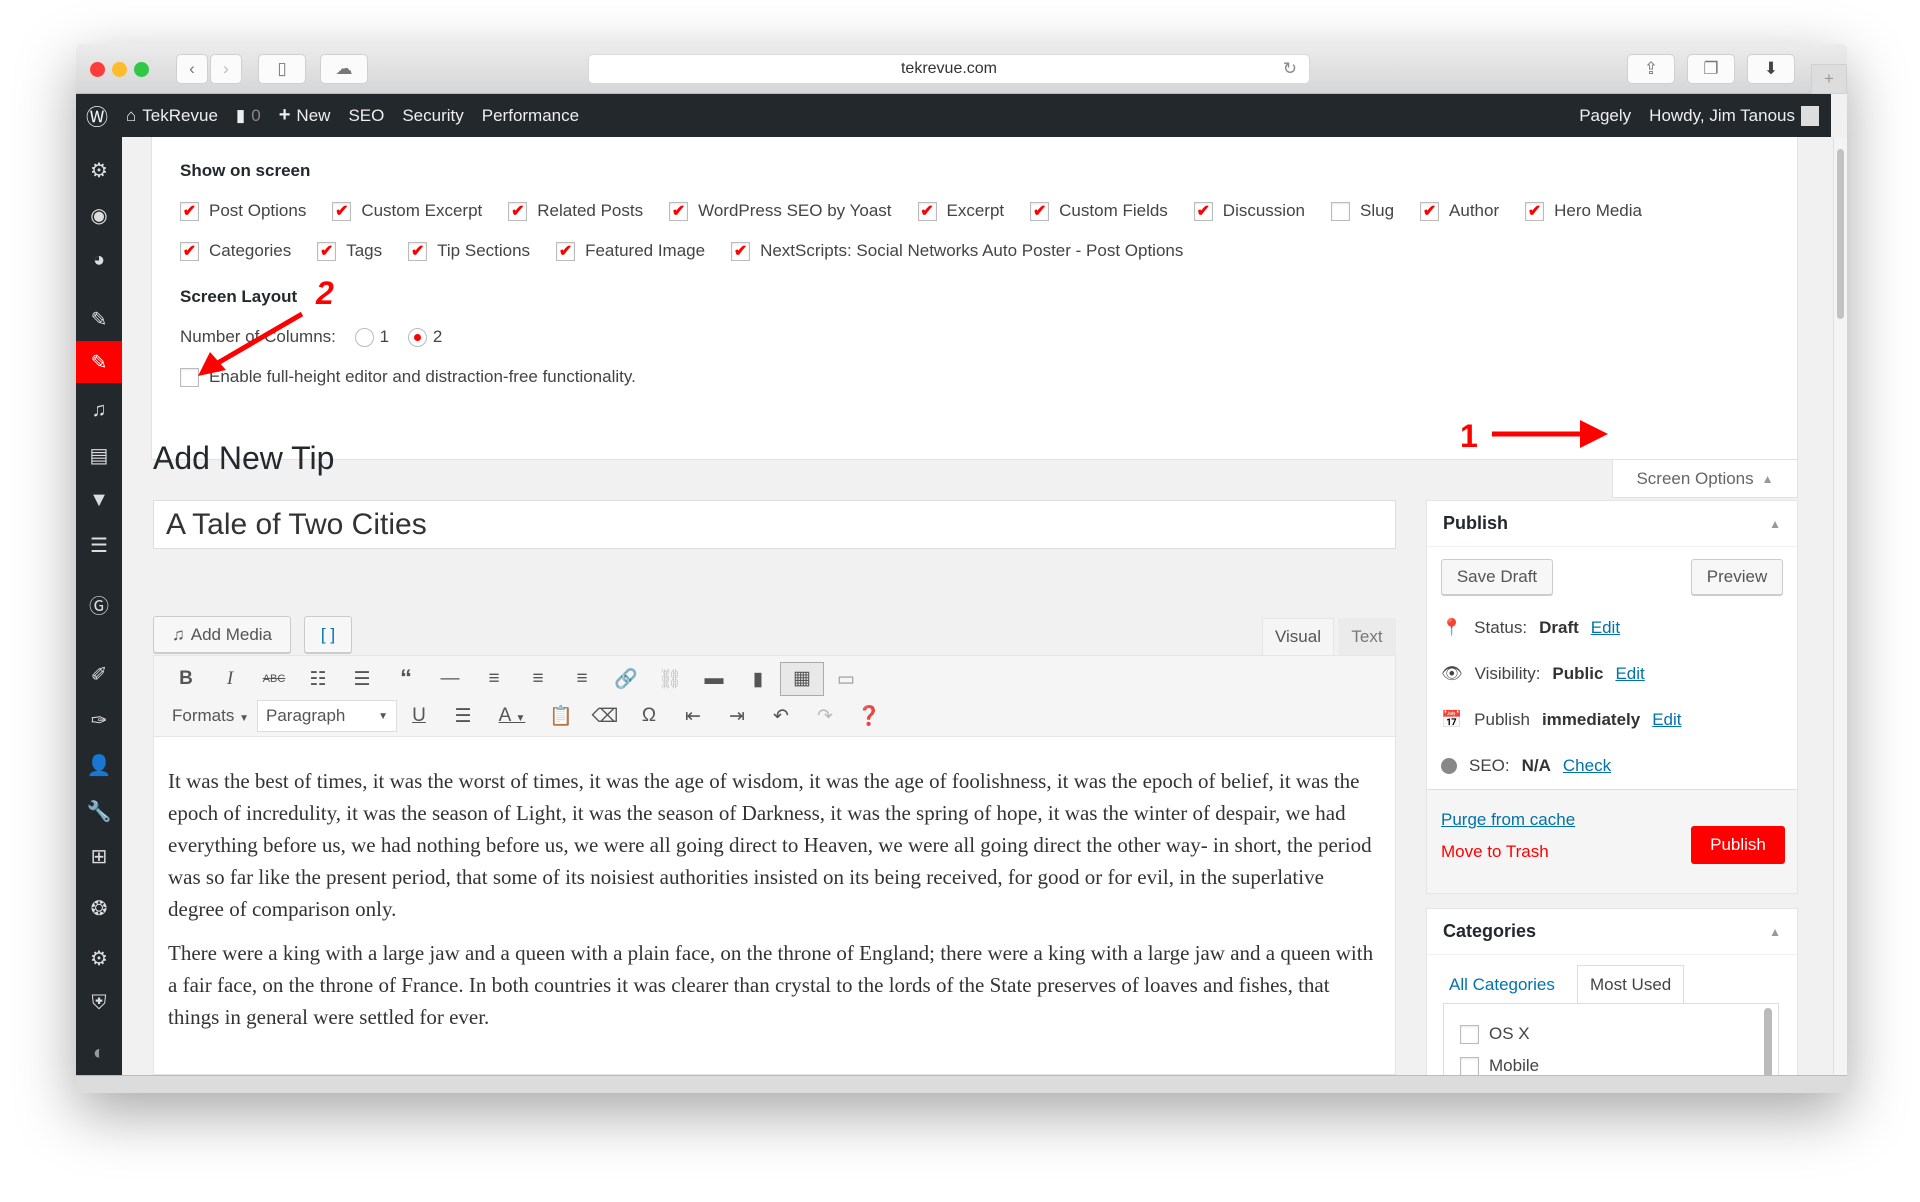 This screenshot has width=1920, height=1202. I want to click on post-title-value: A Tale of Two Cities, so click(296, 524).